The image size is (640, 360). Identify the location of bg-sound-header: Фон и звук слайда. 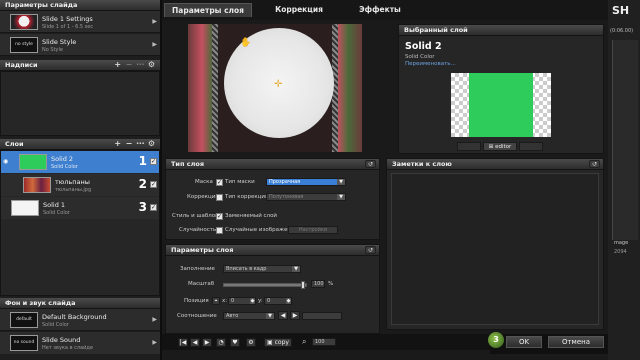
(80, 303).